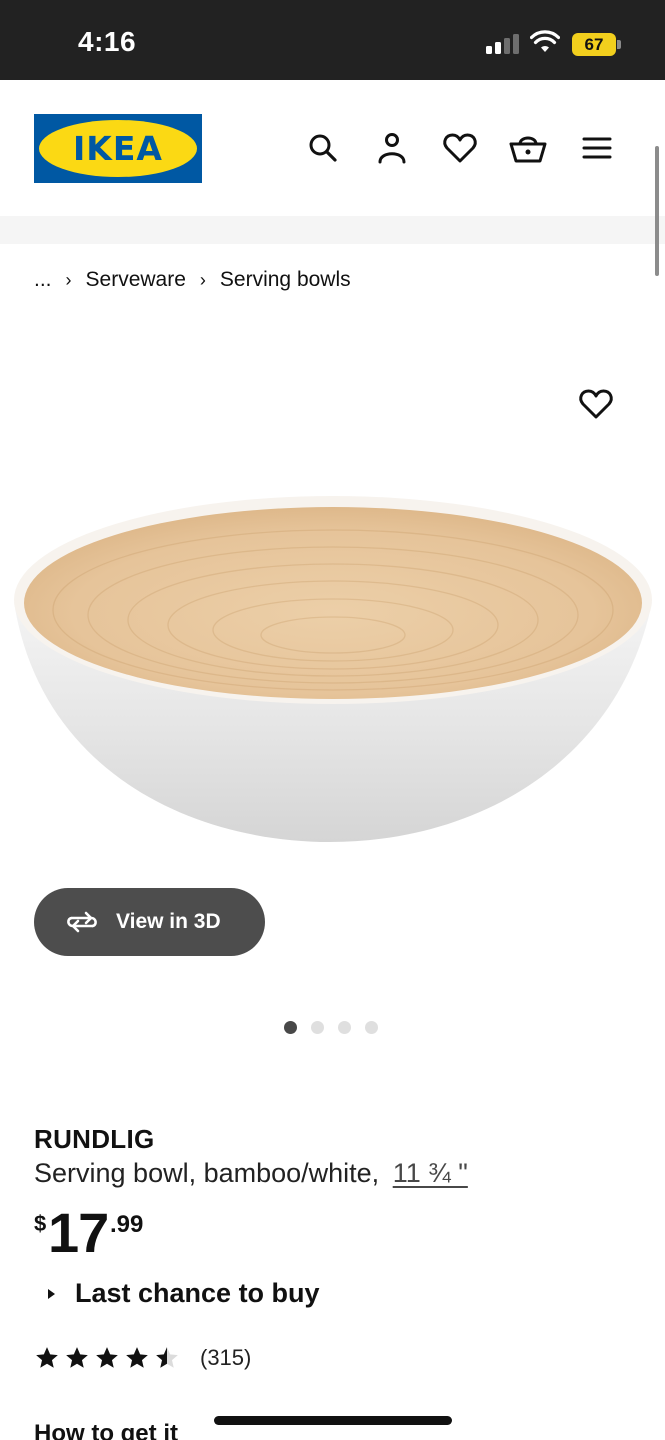 The height and width of the screenshot is (1440, 665). I want to click on view-in-3d-button: View in 3D, so click(149, 922).